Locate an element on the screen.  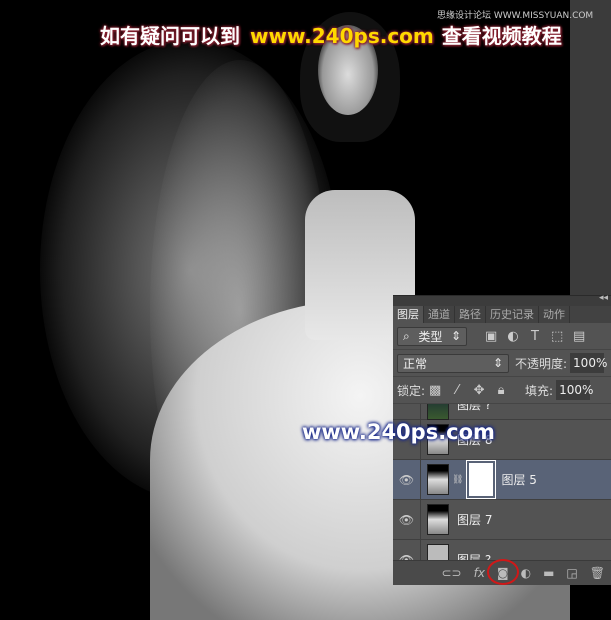
tab-layers: 图层 is located at coordinates (408, 314).